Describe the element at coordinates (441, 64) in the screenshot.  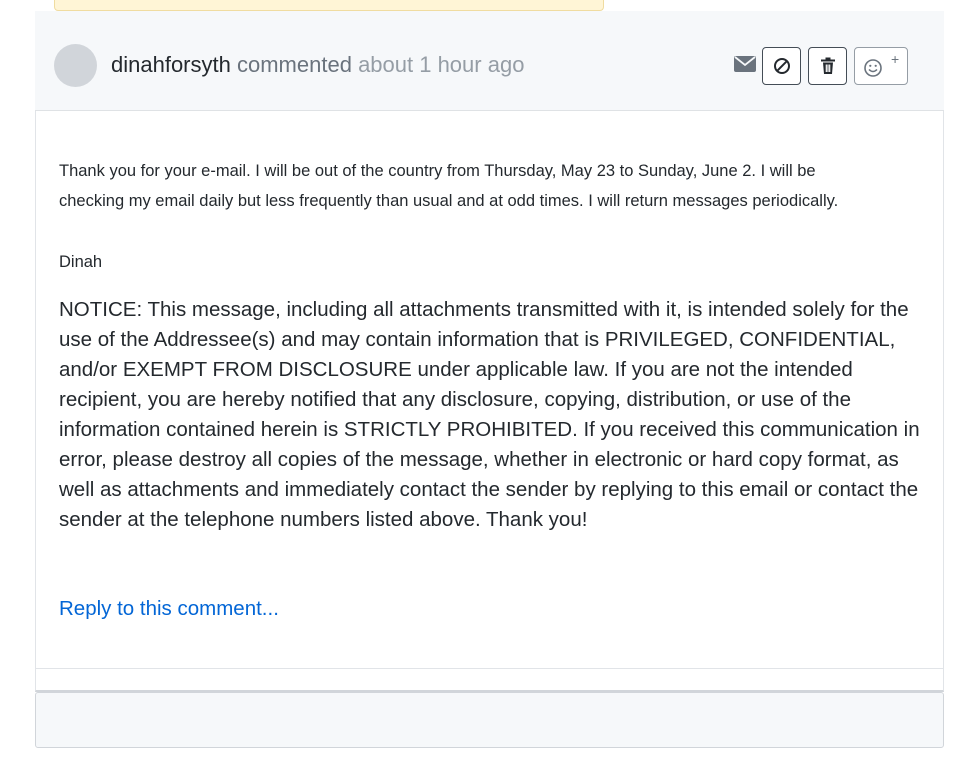
I see `timestamp: about 1 hour ago` at that location.